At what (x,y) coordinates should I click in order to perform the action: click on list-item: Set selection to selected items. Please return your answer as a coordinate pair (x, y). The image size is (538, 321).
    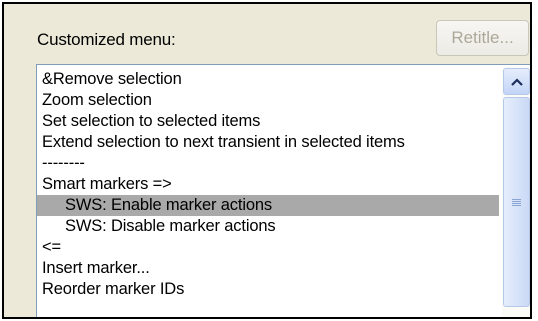
    Looking at the image, I should click on (269, 121).